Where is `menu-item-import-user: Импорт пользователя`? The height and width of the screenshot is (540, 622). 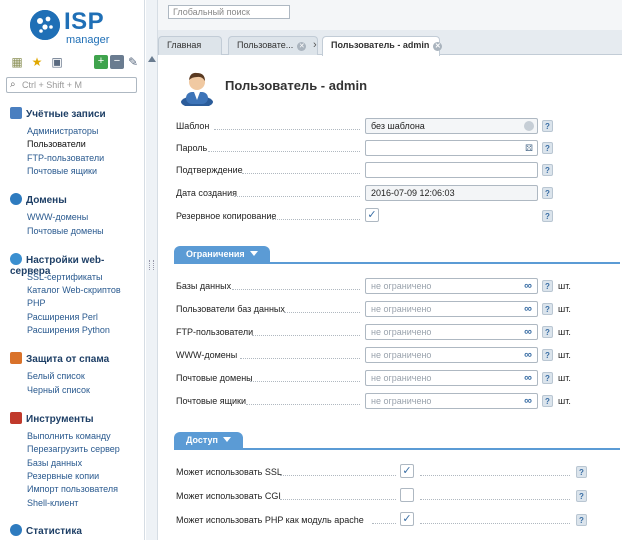
menu-item-import-user: Импорт пользователя is located at coordinates (72, 489).